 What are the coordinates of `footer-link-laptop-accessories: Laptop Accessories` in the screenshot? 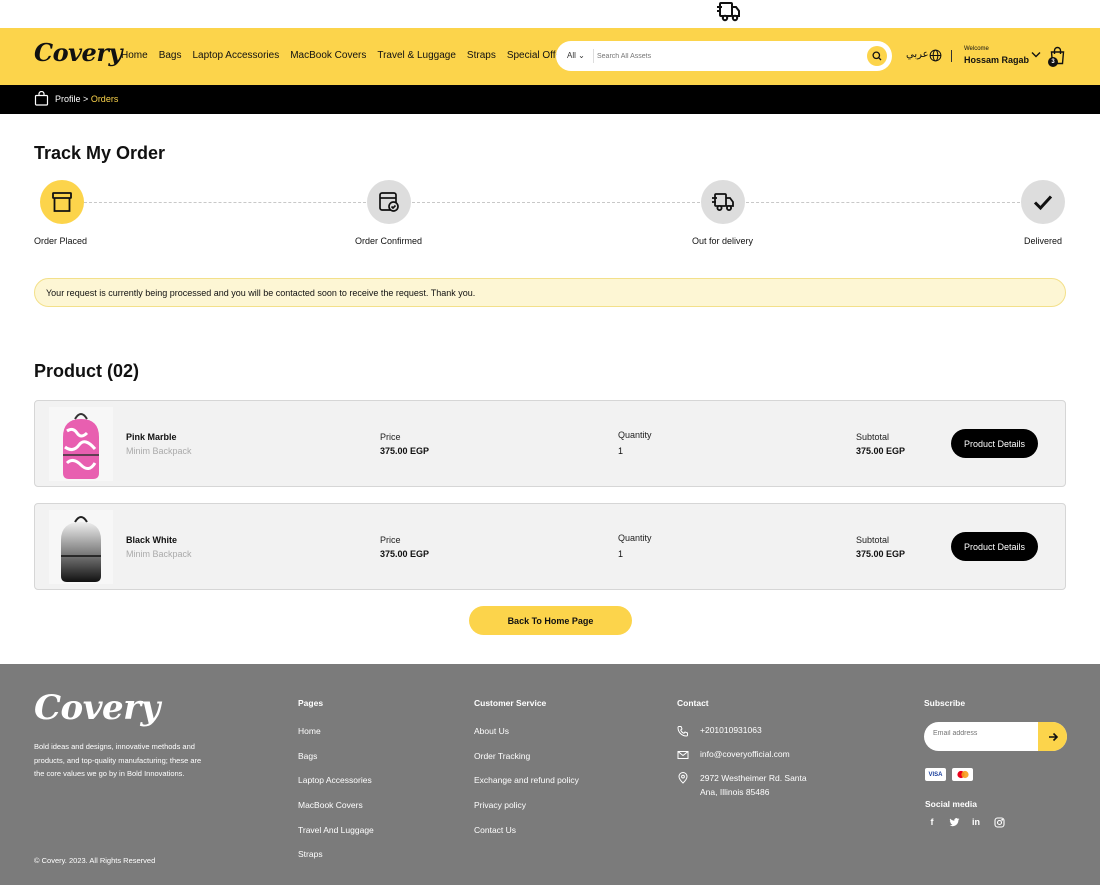 It's located at (336, 787).